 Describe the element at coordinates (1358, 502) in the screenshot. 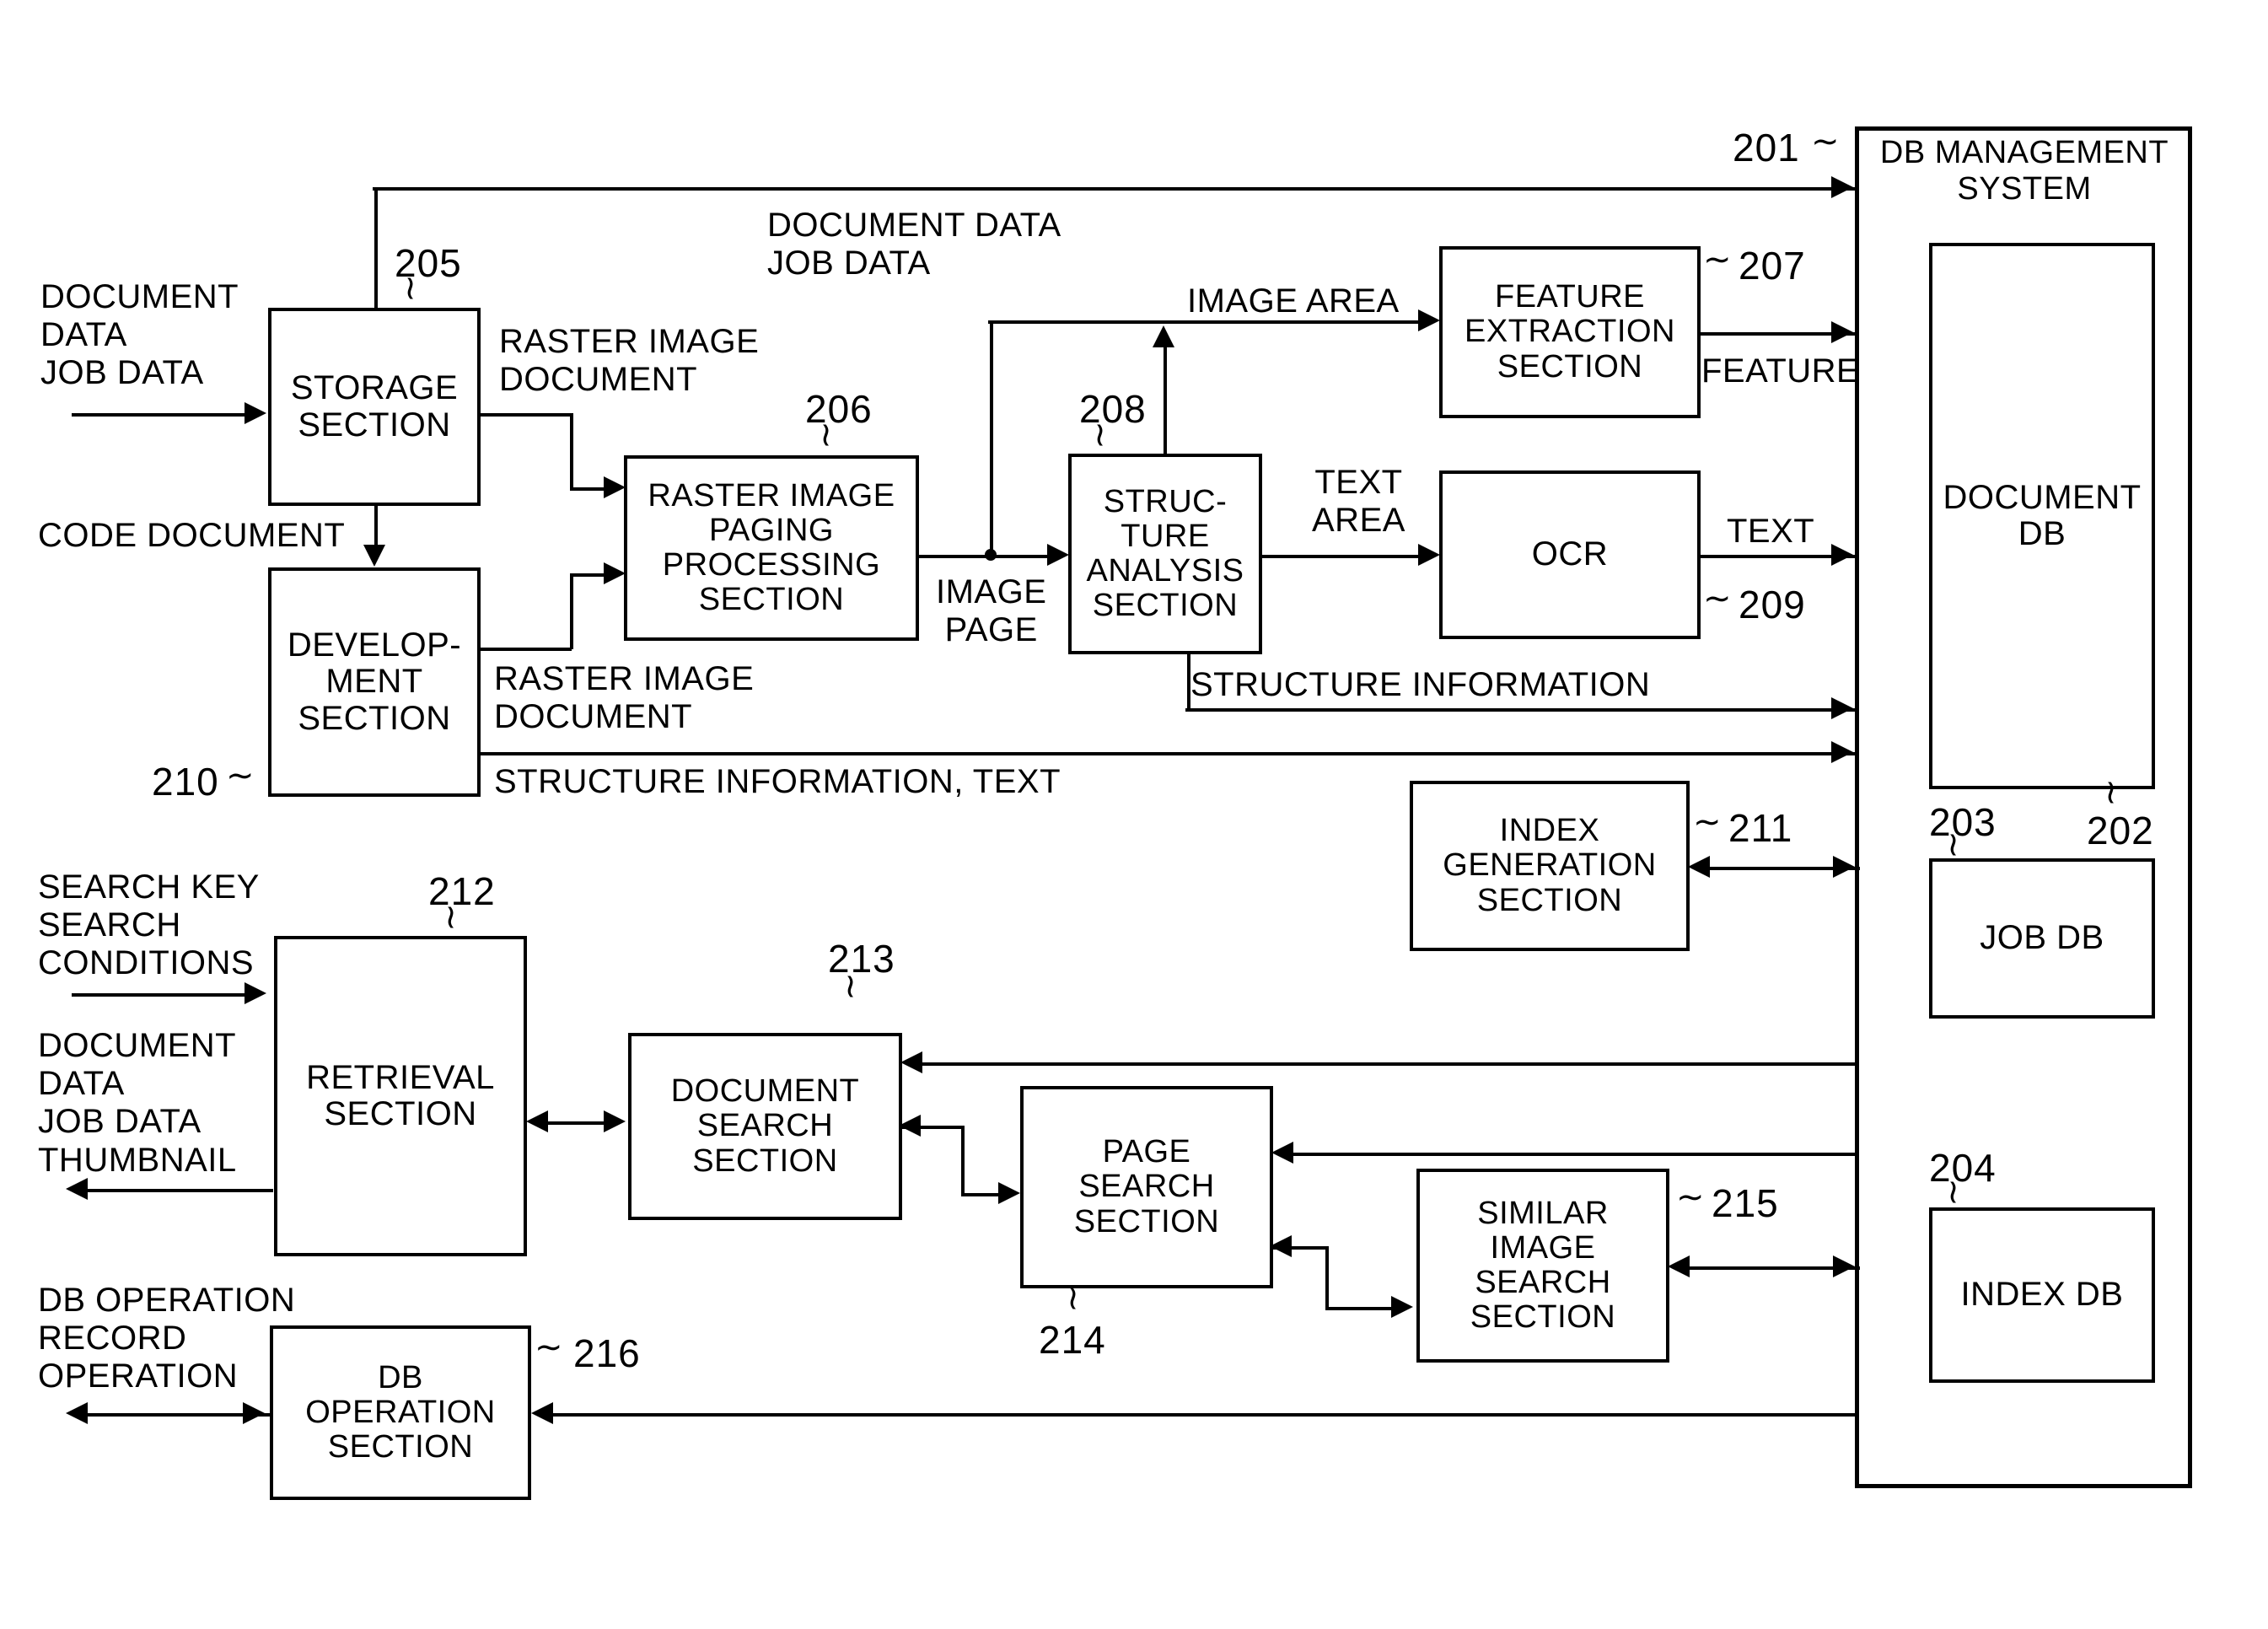

I see `label-text-area: TEXT AREA` at that location.